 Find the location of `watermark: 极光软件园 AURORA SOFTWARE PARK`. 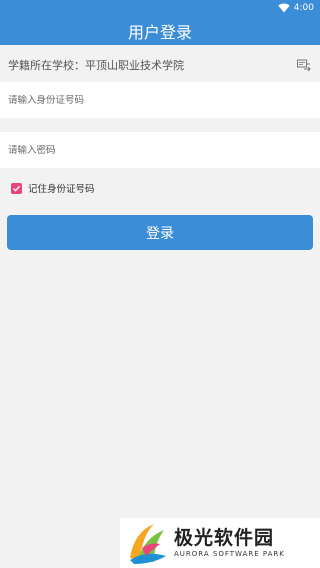

watermark: 极光软件园 AURORA SOFTWARE PARK is located at coordinates (220, 543).